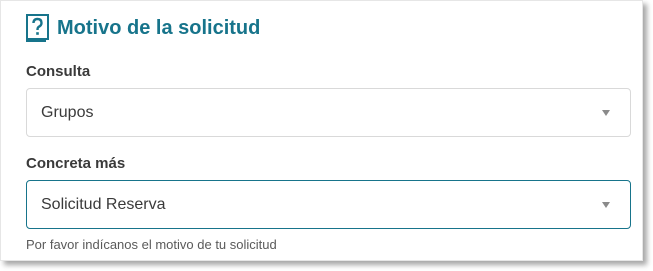  I want to click on question-book-icon, so click(38, 28).